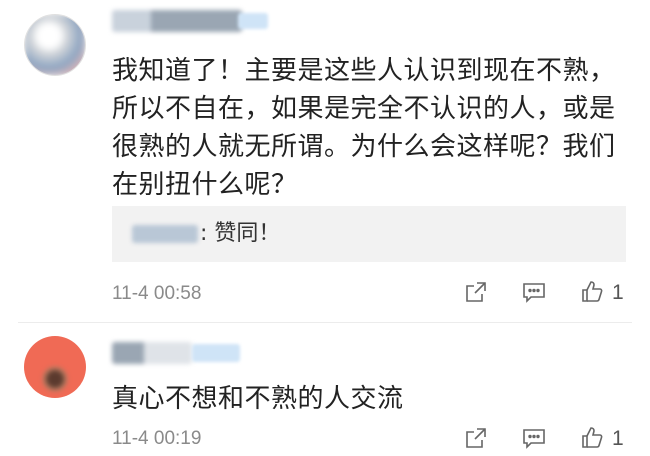  I want to click on reply-box: : 赞同！, so click(369, 234).